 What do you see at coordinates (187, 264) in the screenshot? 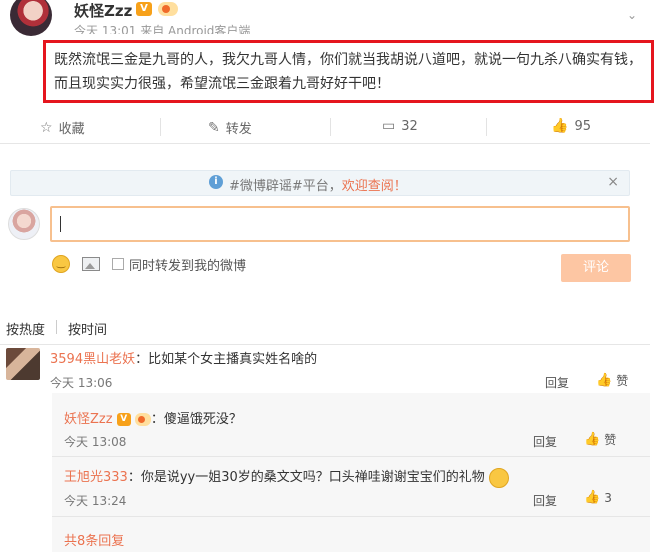
I see `repost-checkbox-label: 同时转发到我的微博` at bounding box center [187, 264].